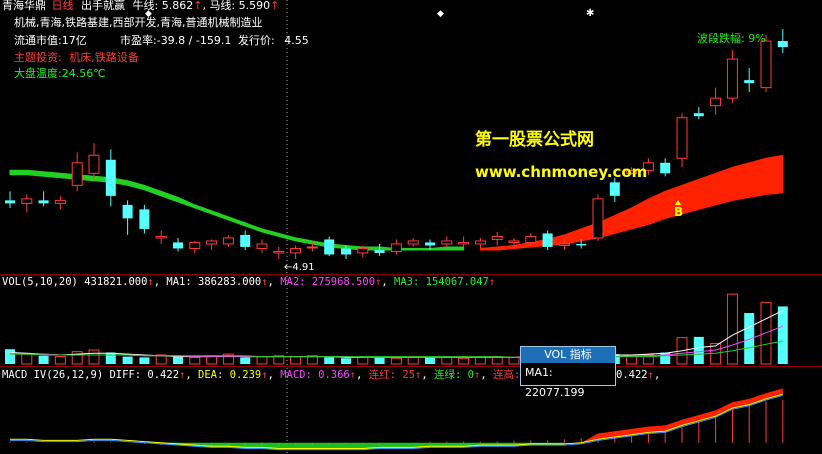 The image size is (822, 454). I want to click on panel-divider-volume, so click(411, 274).